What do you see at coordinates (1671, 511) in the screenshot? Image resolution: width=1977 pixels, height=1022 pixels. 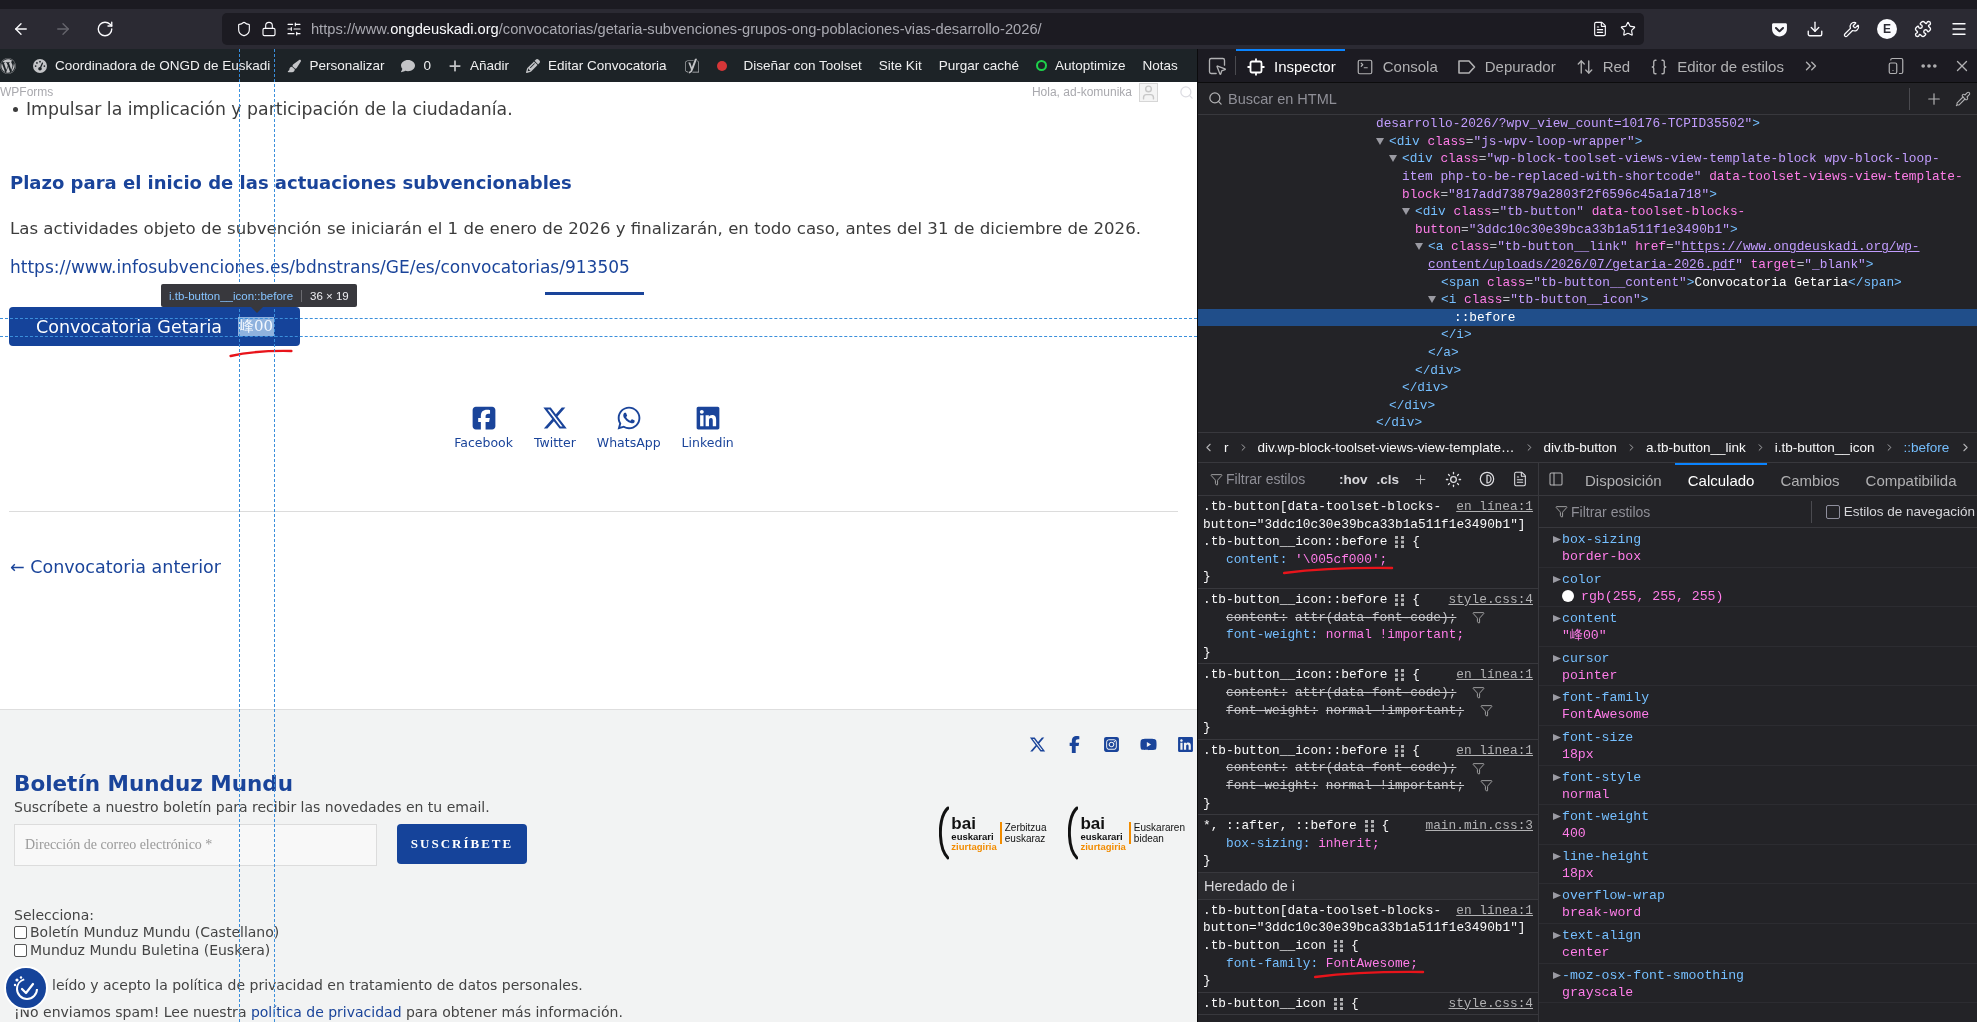 I see `computed-filter-field: Filtrar estilos` at bounding box center [1671, 511].